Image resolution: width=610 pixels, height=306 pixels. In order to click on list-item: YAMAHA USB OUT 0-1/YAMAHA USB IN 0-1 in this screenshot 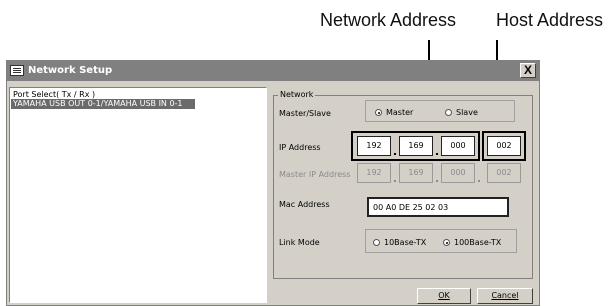, I will do `click(103, 104)`.